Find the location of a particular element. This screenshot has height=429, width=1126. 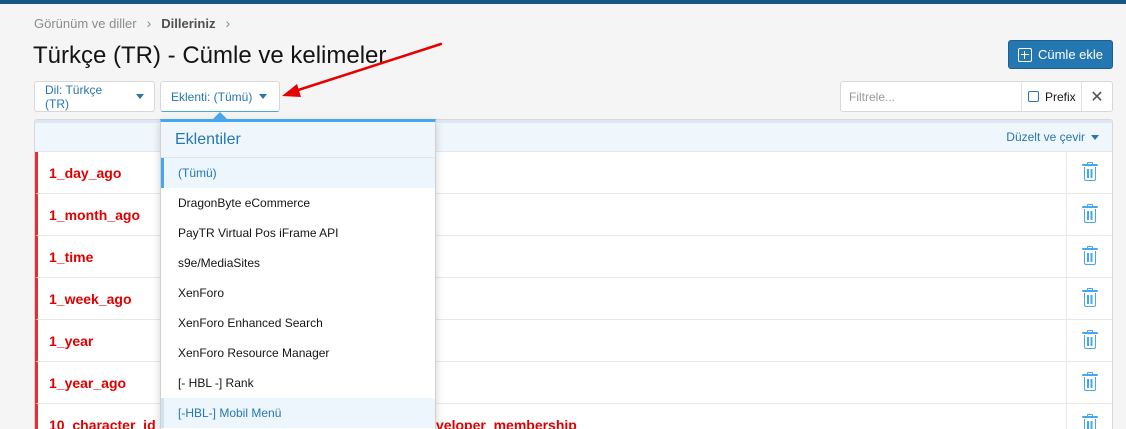

annotation-arrow-head is located at coordinates (291, 90).